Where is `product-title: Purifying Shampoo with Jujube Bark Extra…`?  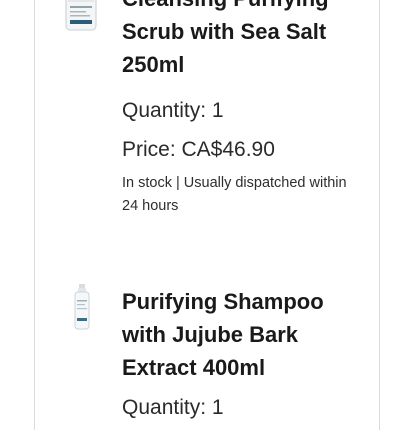 product-title: Purifying Shampoo with Jujube Bark Extra… is located at coordinates (242, 334).